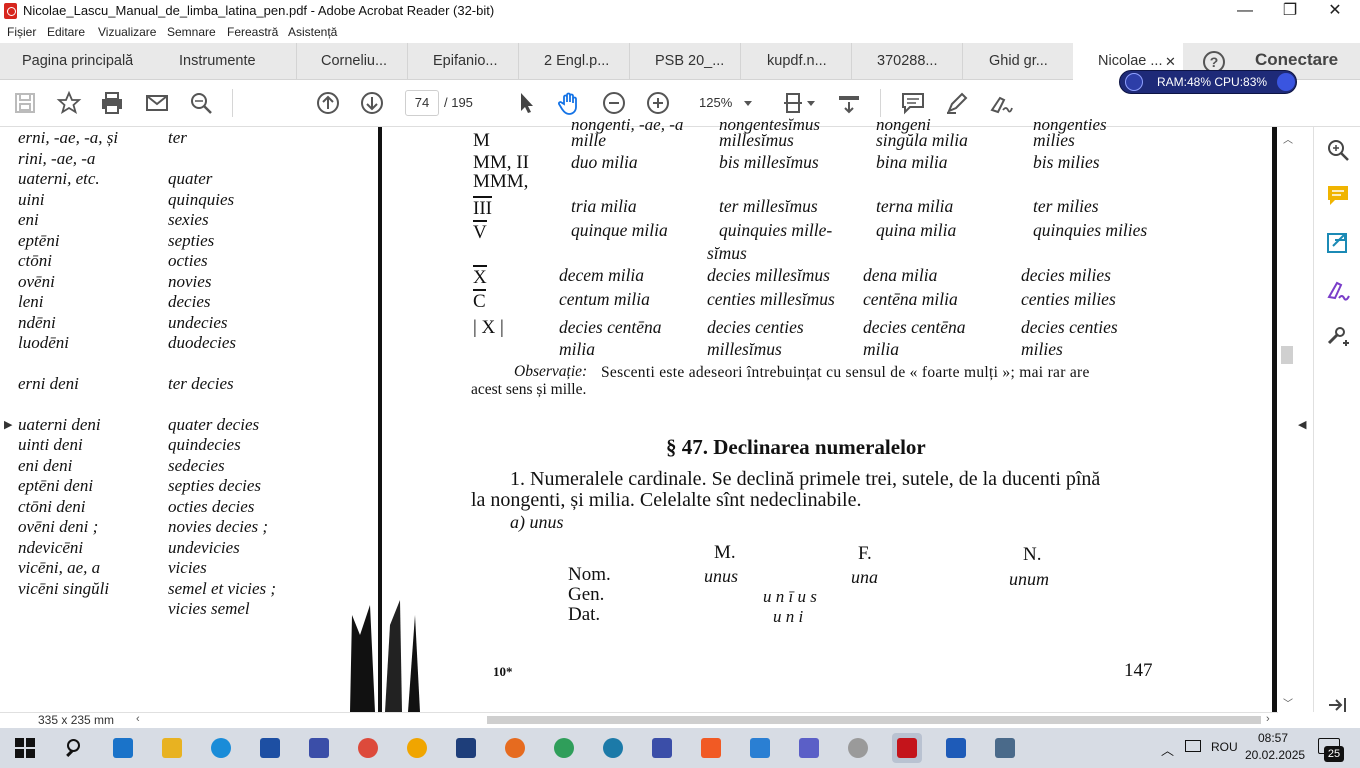 The image size is (1360, 768). Describe the element at coordinates (809, 748) in the screenshot. I see `app-cube-icon` at that location.